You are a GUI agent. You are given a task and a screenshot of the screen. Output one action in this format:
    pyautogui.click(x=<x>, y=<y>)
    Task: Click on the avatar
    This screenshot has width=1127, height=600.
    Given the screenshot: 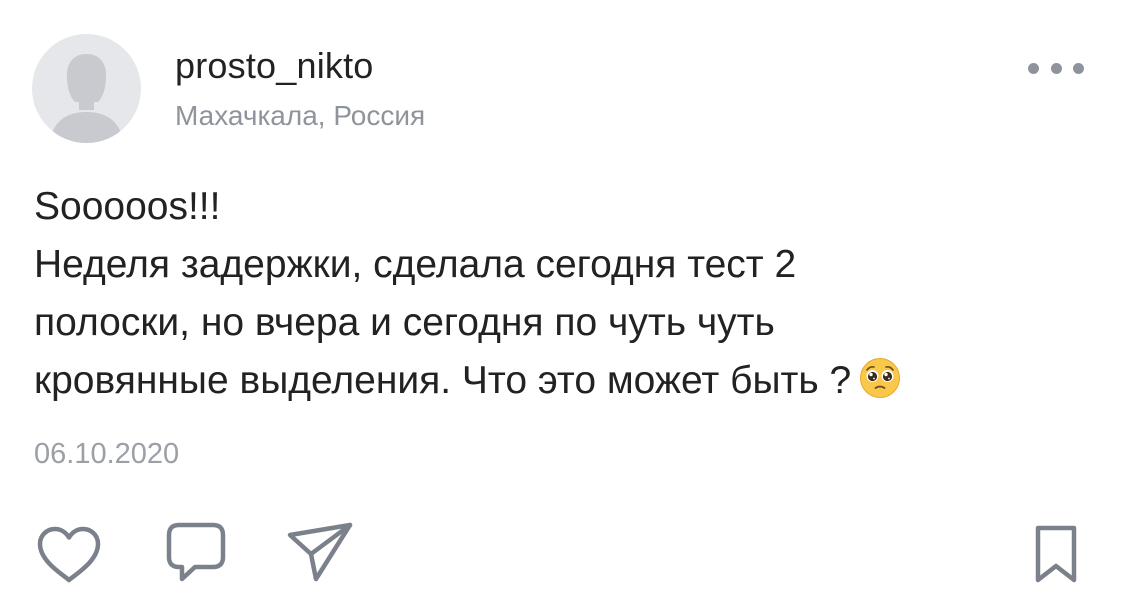 What is the action you would take?
    pyautogui.click(x=86, y=88)
    